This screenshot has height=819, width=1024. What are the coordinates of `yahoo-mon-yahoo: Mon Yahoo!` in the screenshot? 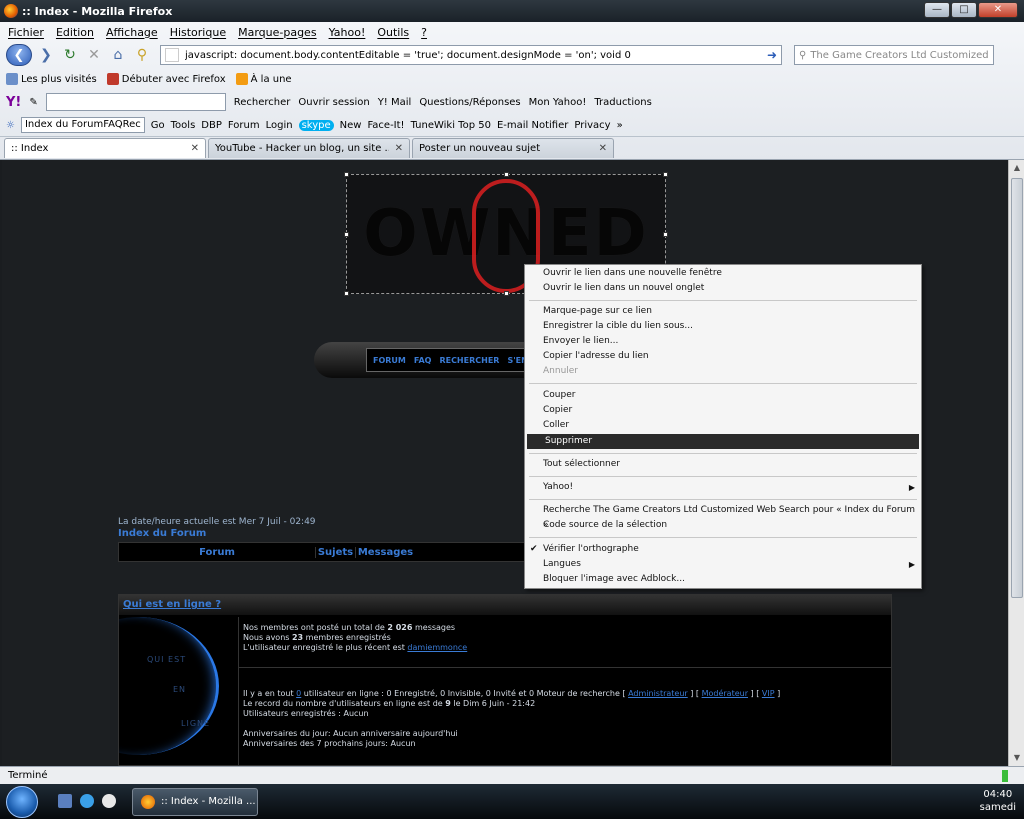 It's located at (558, 102).